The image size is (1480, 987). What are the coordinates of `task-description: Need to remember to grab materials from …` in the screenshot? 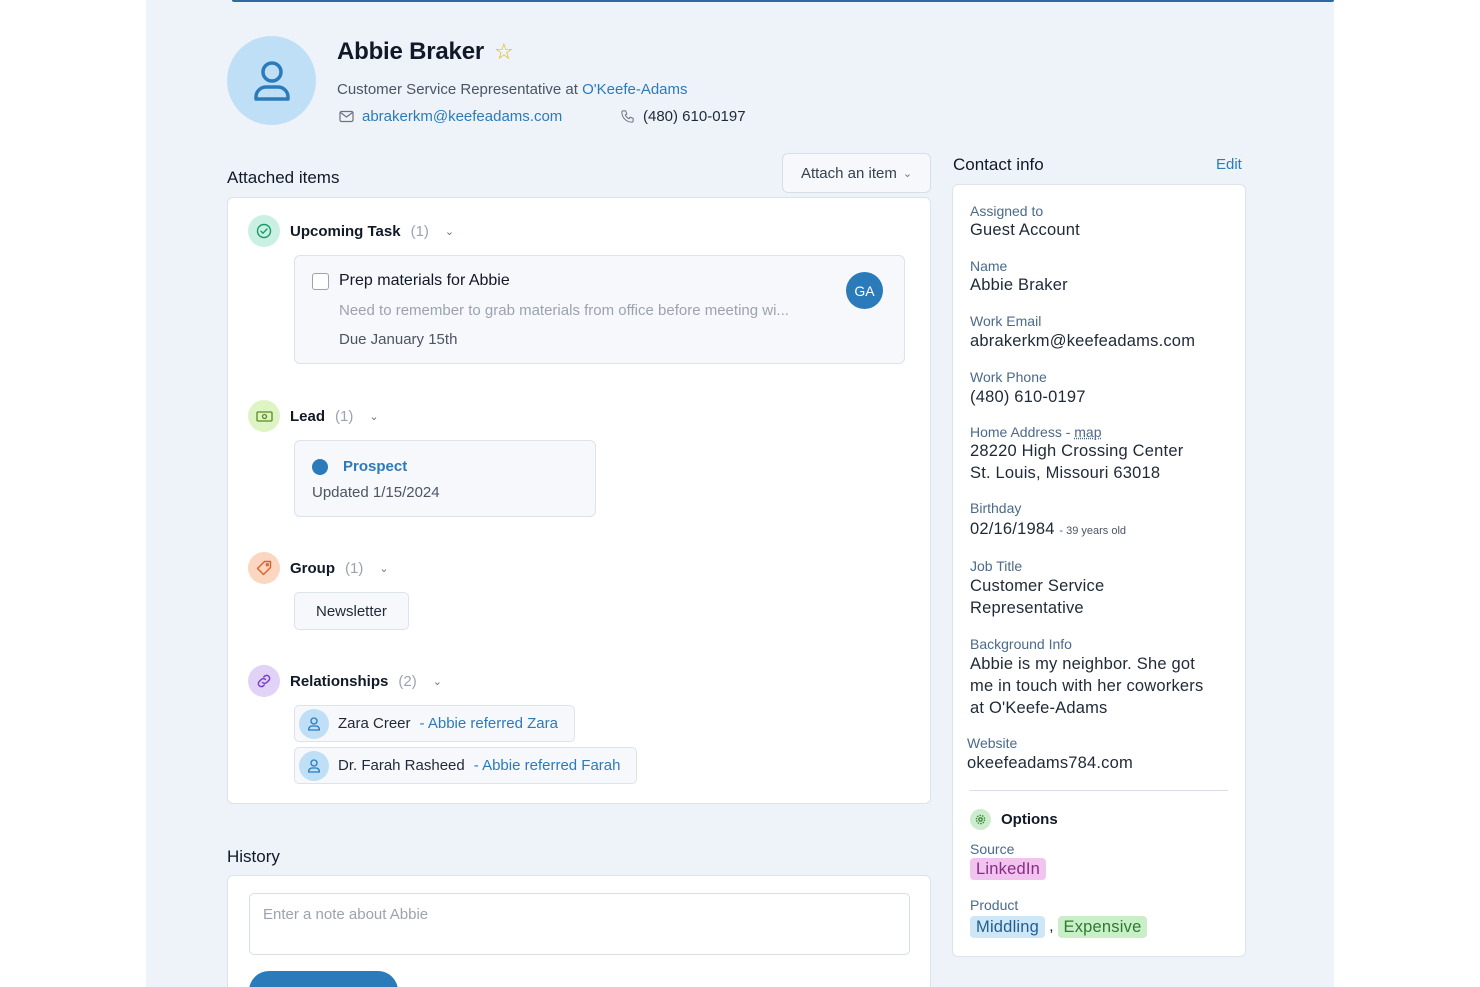 It's located at (564, 310).